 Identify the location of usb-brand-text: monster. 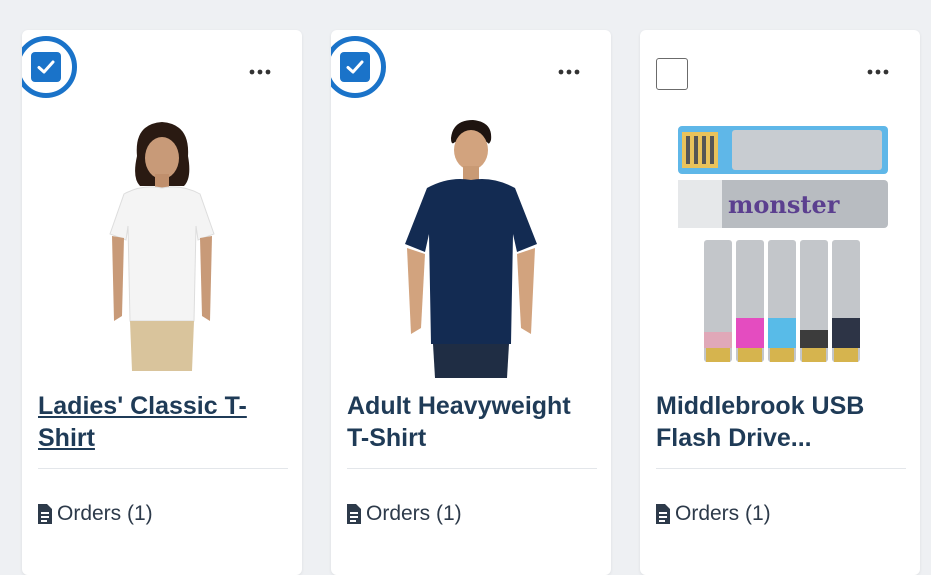
(784, 204).